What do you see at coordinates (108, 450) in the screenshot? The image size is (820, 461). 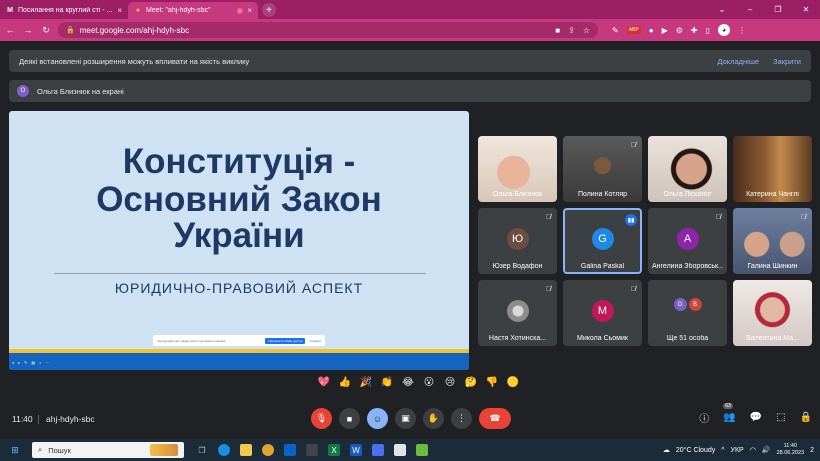 I see `taskbar-search: ⌕ Пошук` at bounding box center [108, 450].